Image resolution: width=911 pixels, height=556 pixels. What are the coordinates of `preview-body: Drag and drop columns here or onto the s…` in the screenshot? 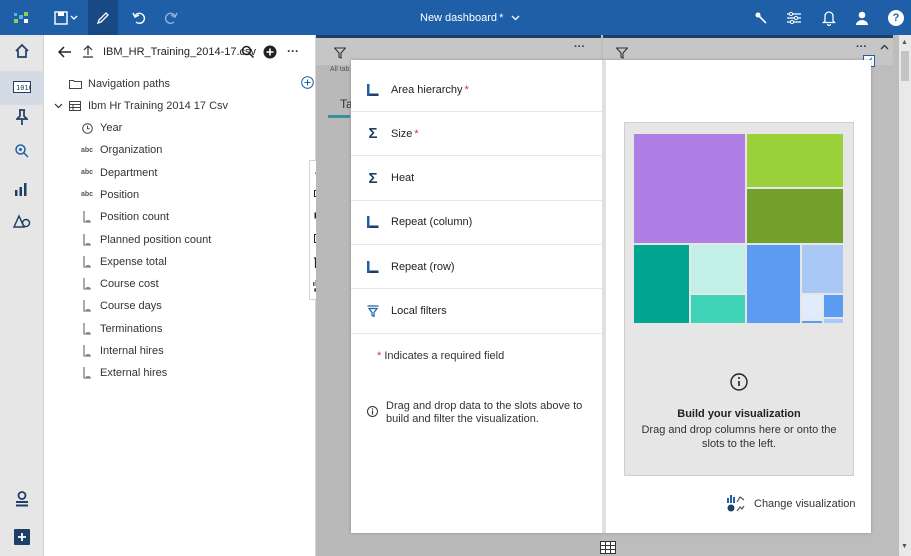 It's located at (739, 437).